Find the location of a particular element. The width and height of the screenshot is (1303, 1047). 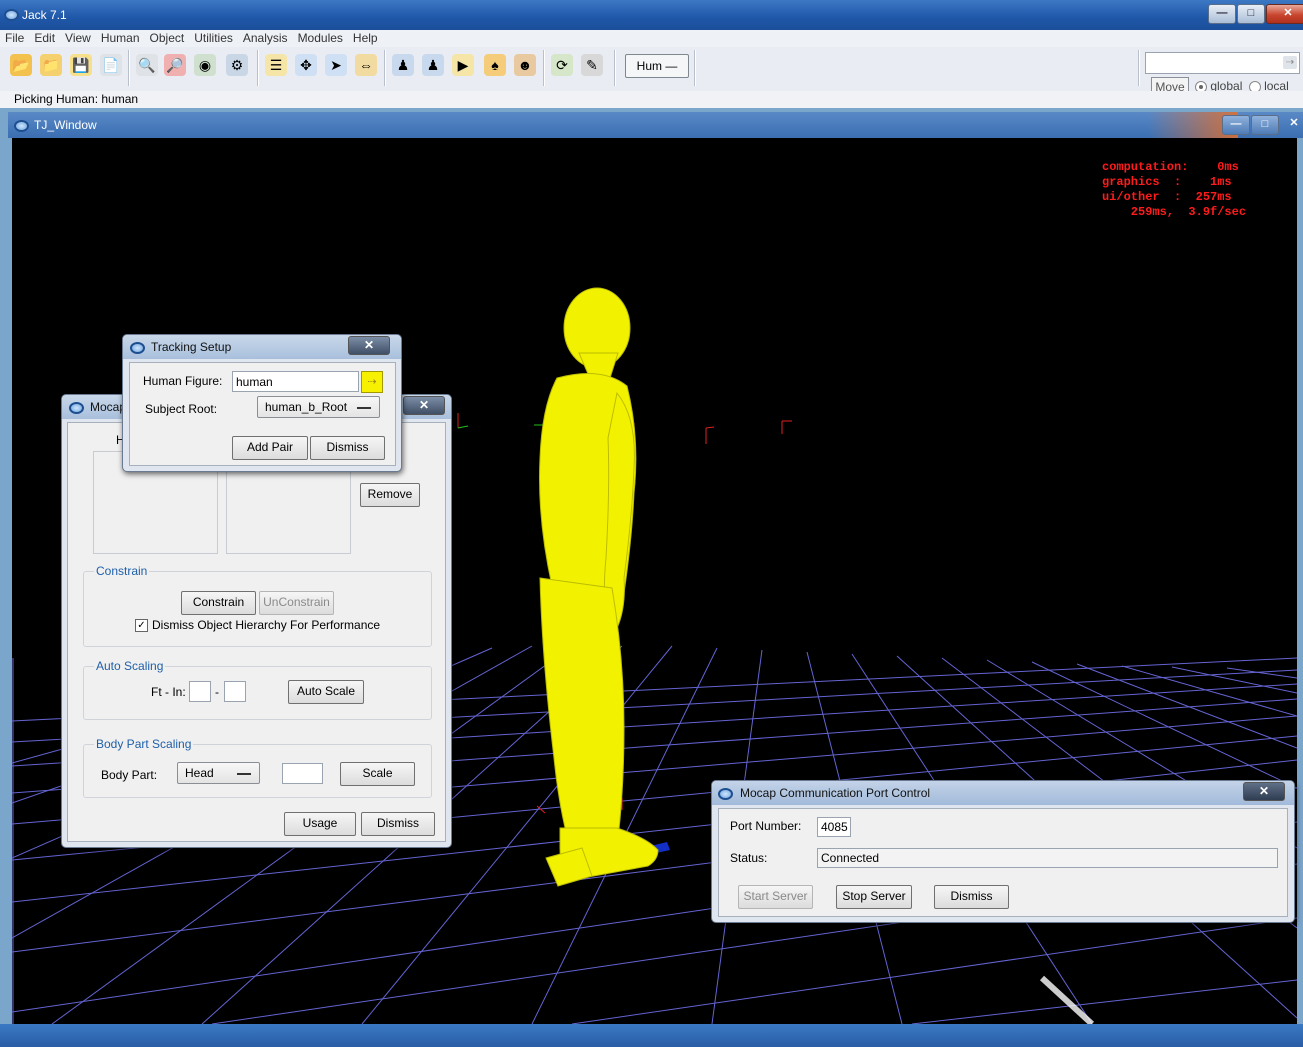

human-edit-icon: ♟ is located at coordinates (433, 65).